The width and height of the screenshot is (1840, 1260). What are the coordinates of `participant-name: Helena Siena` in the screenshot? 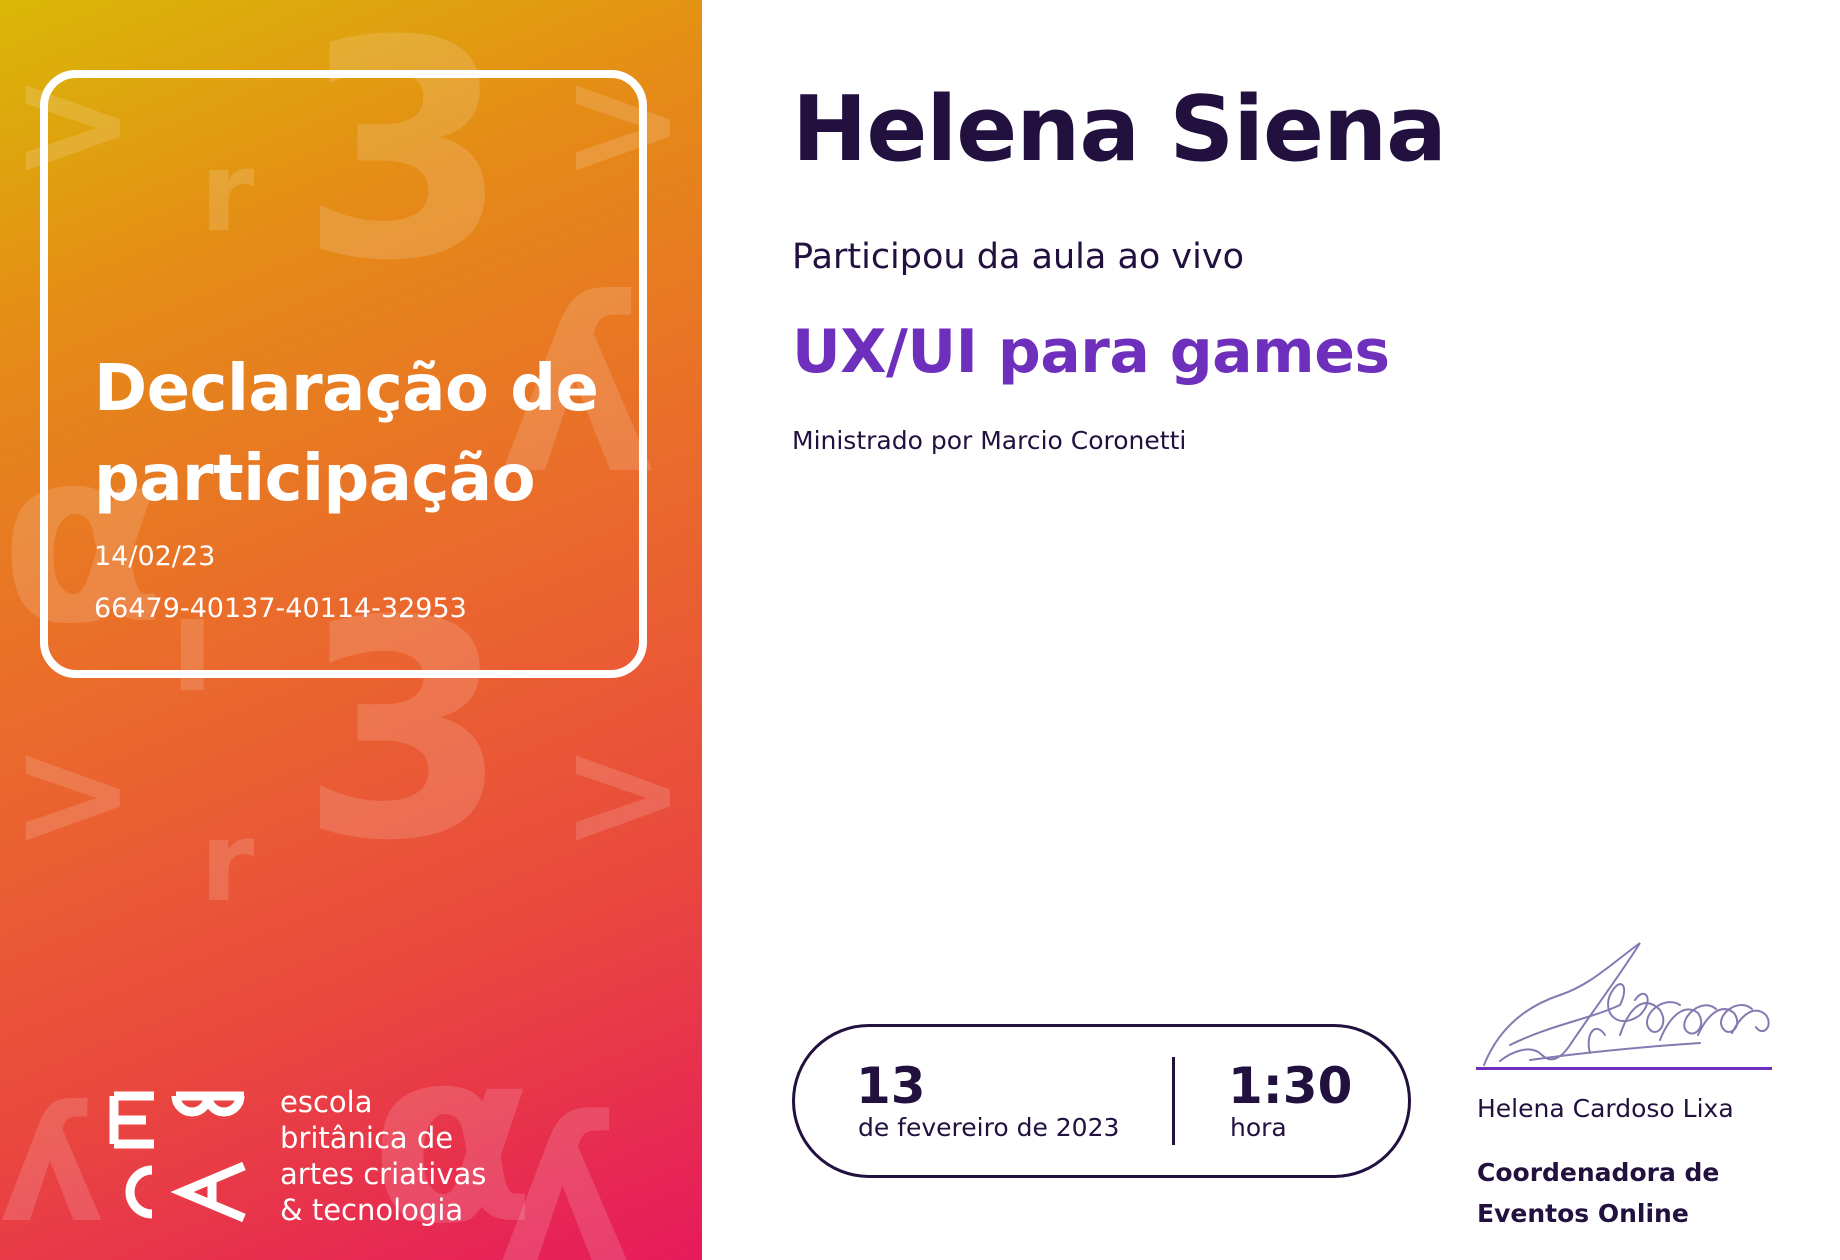 It's located at (1119, 129).